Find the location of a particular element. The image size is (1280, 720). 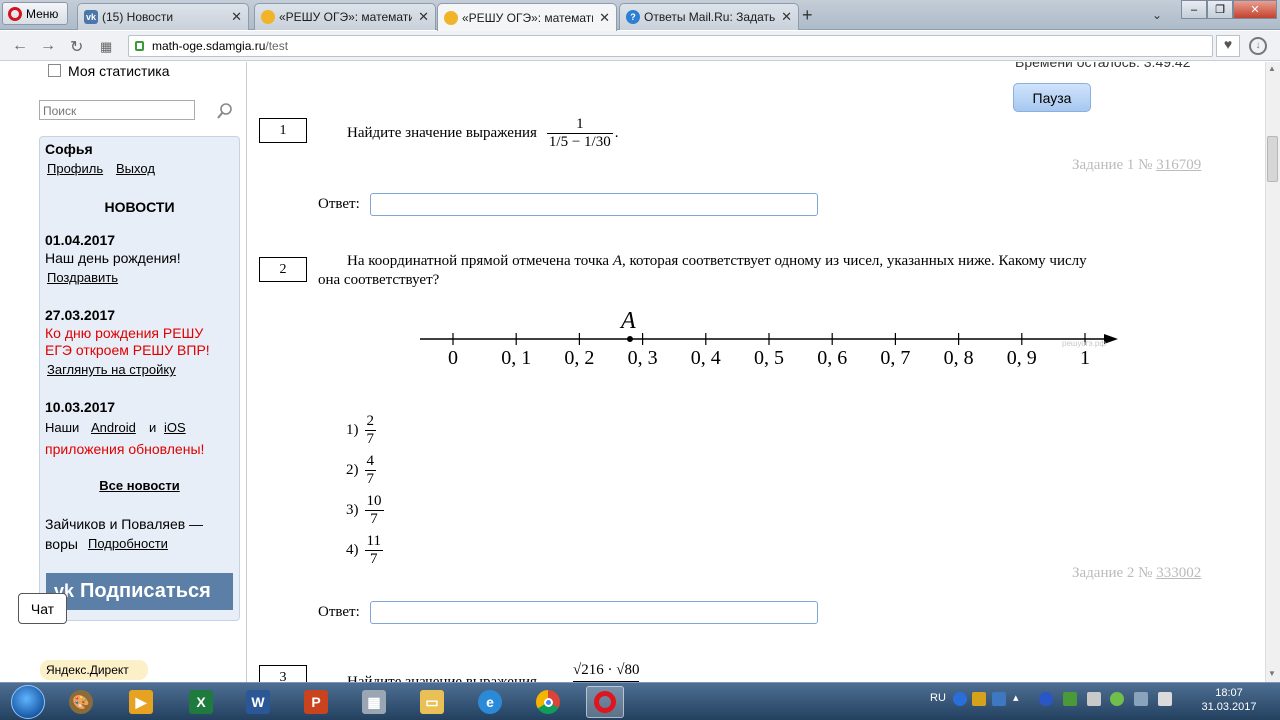

point-a-label: A is located at coordinates (627, 321).